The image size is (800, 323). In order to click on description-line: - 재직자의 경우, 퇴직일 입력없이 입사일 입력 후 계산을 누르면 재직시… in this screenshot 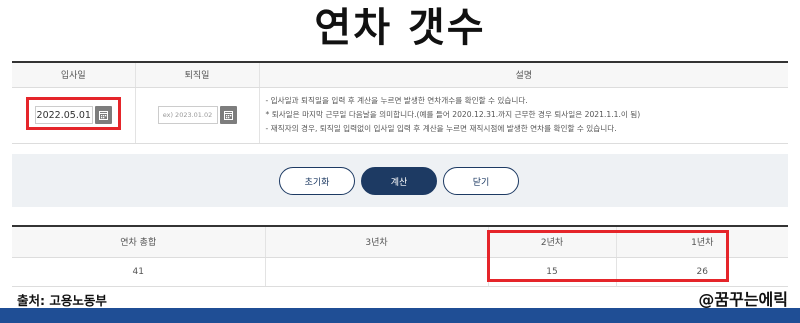, I will do `click(441, 128)`.